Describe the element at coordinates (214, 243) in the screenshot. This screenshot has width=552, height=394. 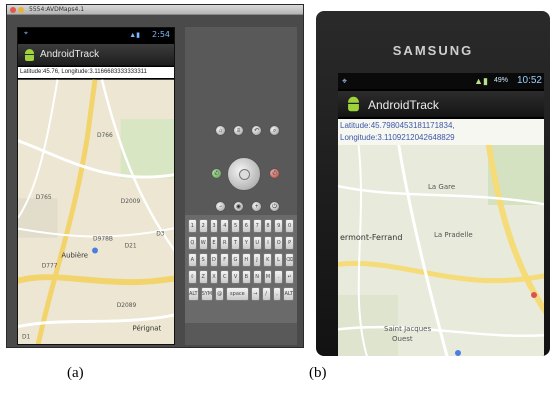
I see `keyboard-key: E` at that location.